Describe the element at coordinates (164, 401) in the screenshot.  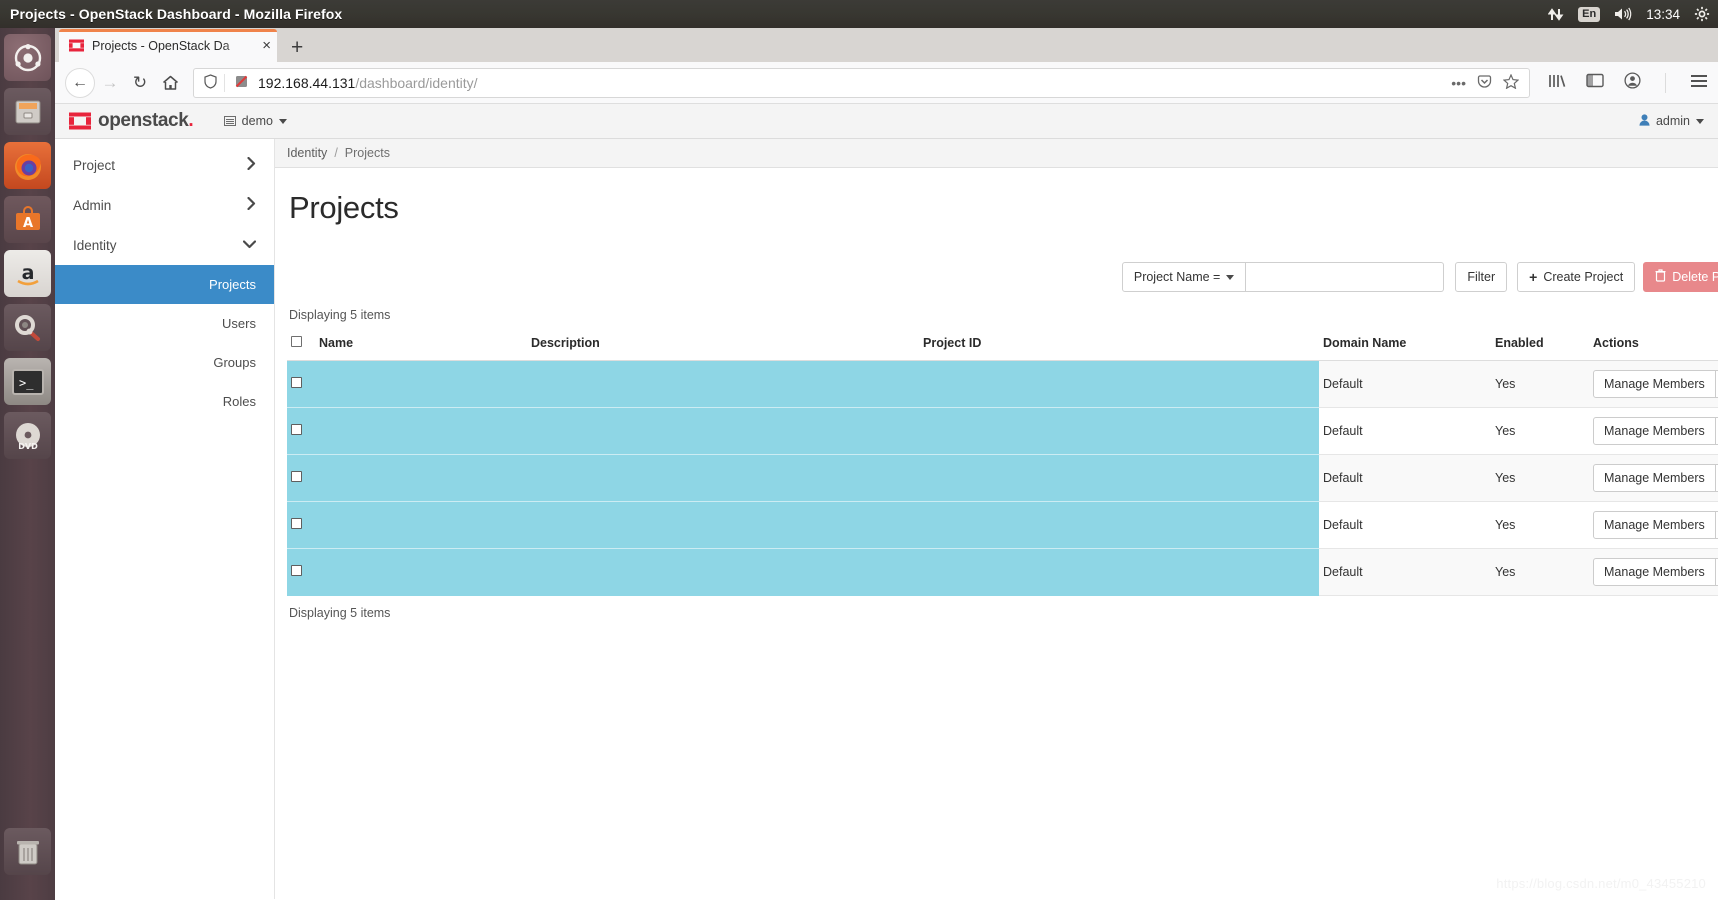
I see `sidebar-item-roles: Roles` at that location.